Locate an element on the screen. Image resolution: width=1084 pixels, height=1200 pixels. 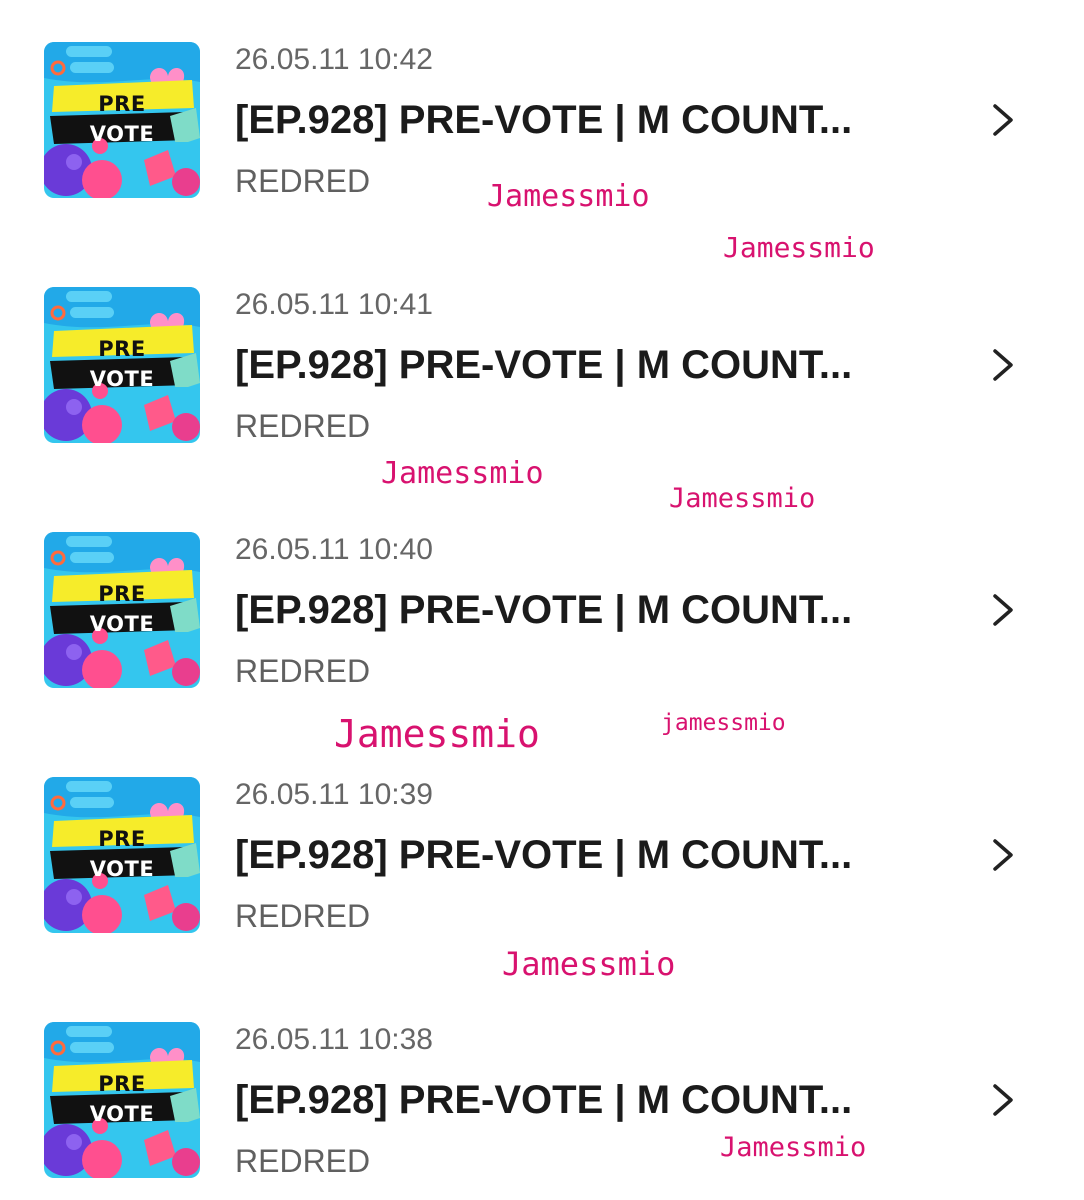
vote-timestamp: 26.05.11 10:41 is located at coordinates (334, 304).